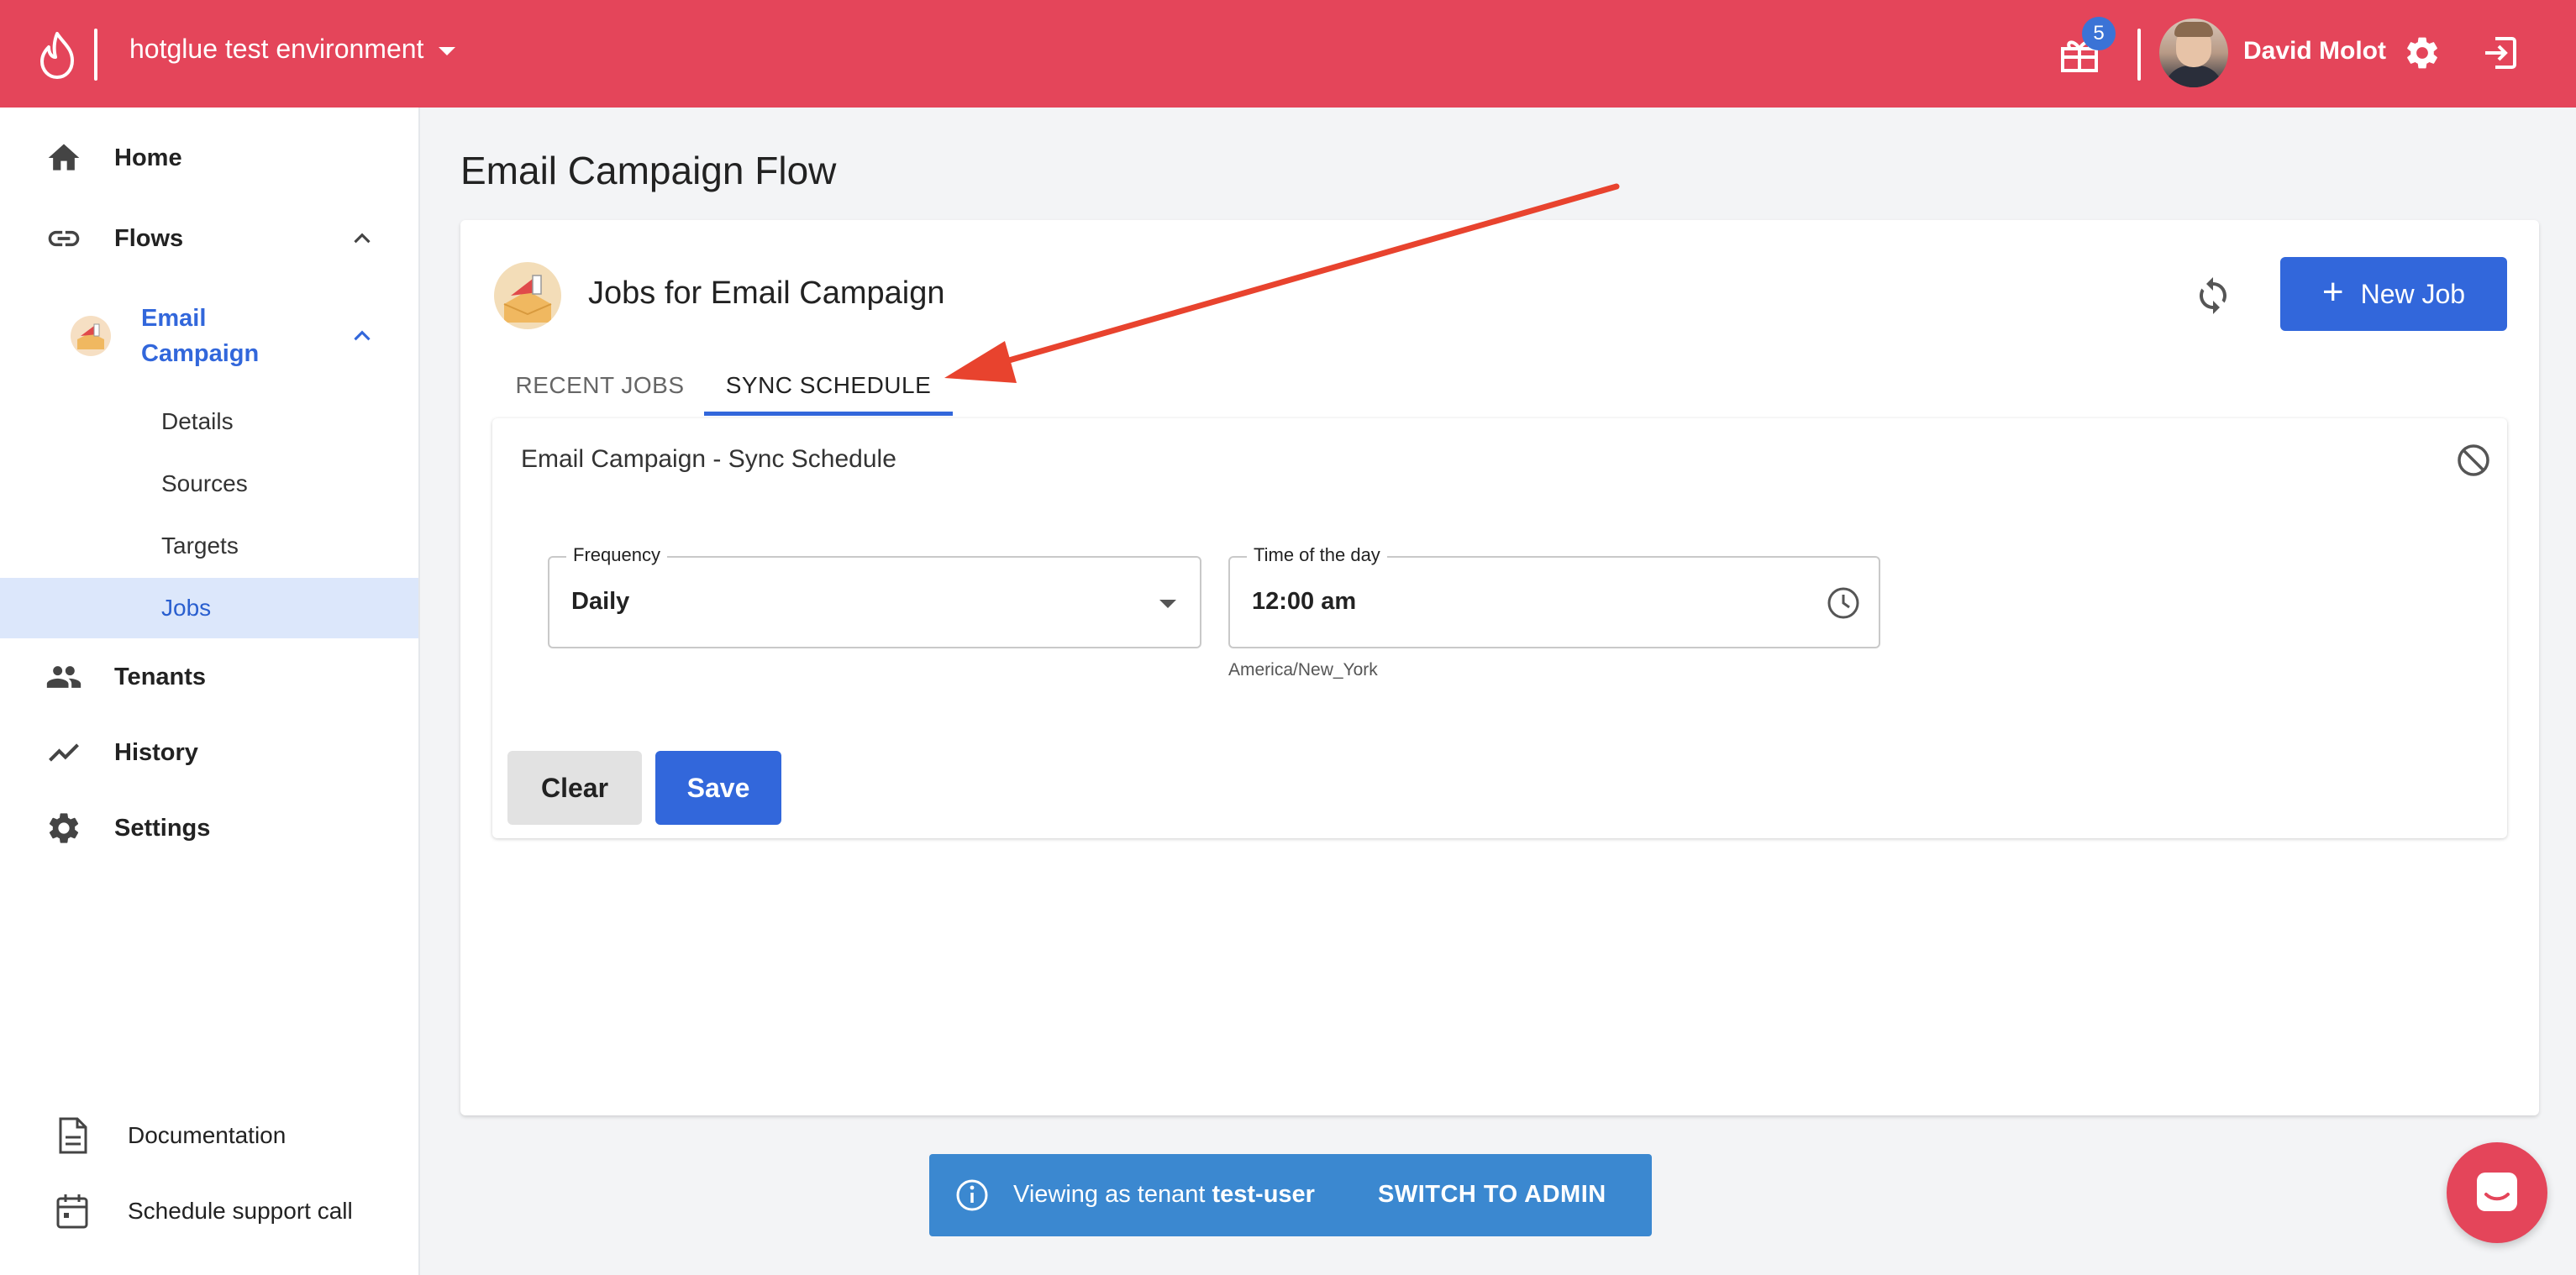 The height and width of the screenshot is (1275, 2576). Describe the element at coordinates (874, 596) in the screenshot. I see `frequency-select: Frequency Daily` at that location.